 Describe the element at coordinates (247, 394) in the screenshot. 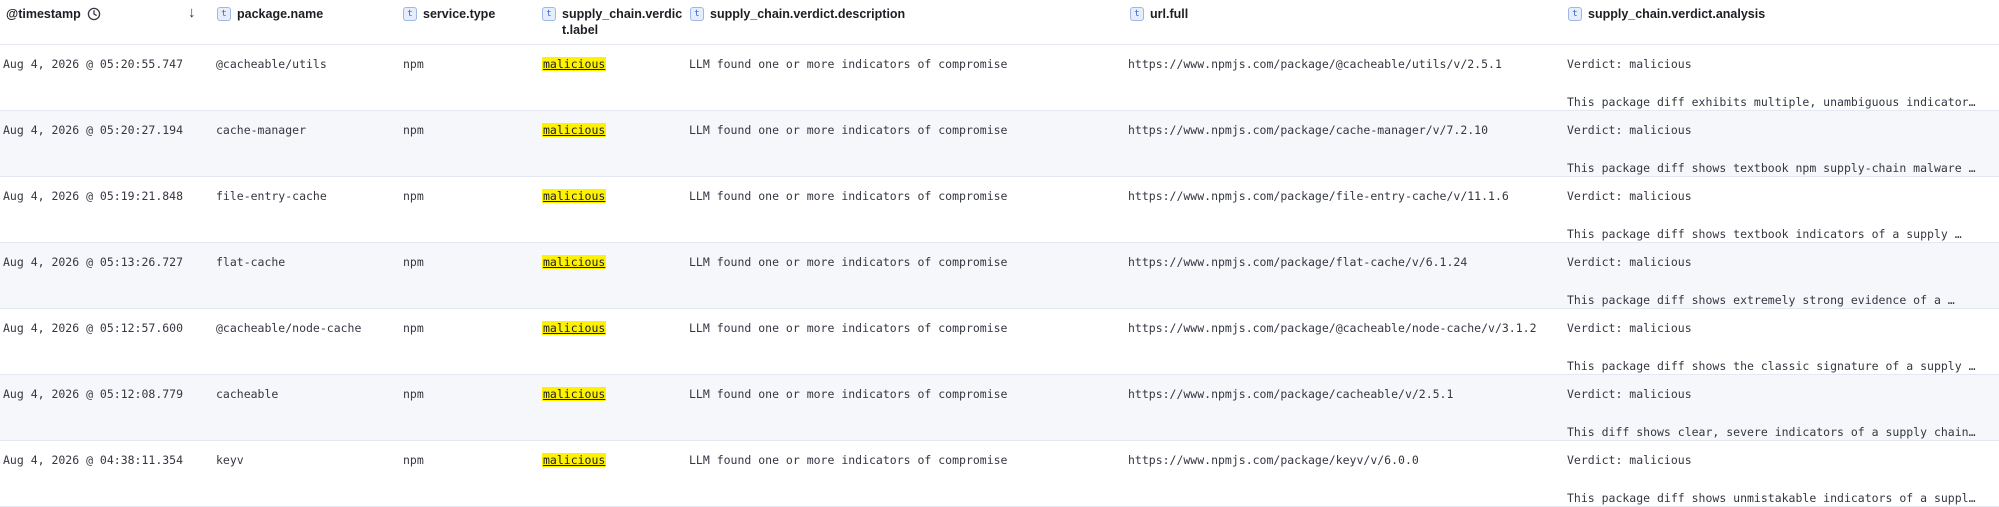

I see `package-name-cell: cacheable` at that location.